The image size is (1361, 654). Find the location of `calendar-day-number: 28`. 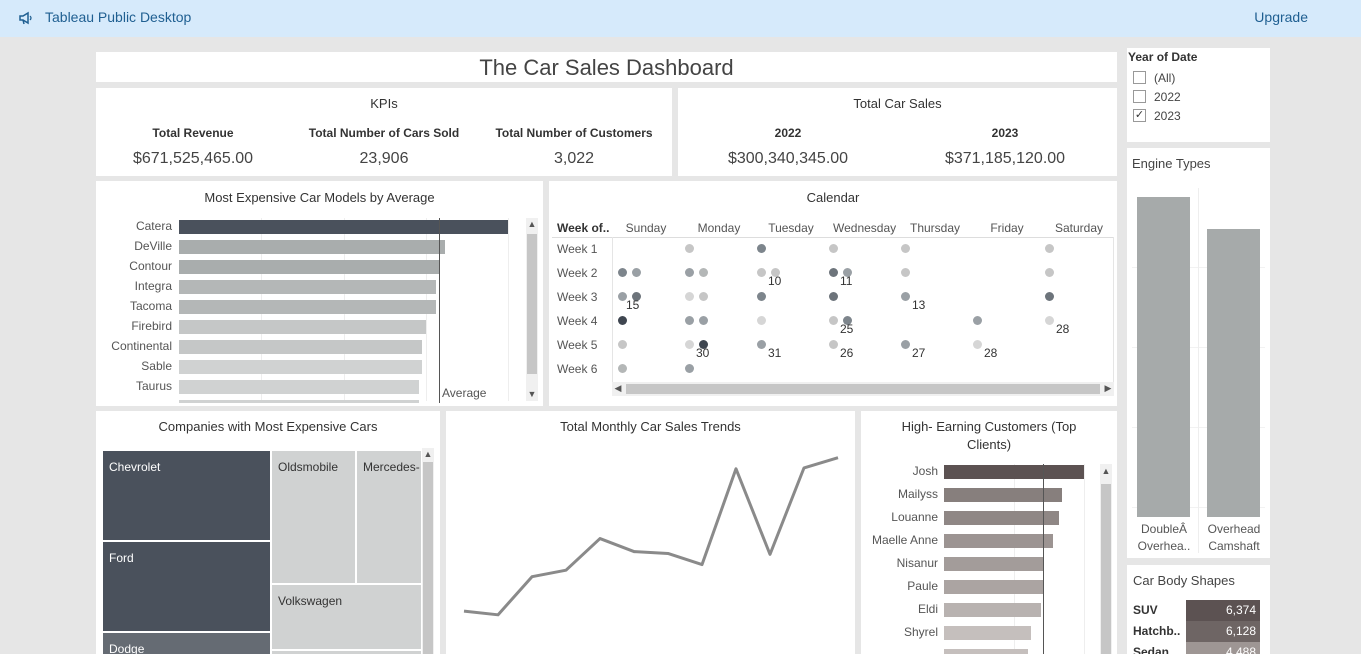

calendar-day-number: 28 is located at coordinates (1063, 329).